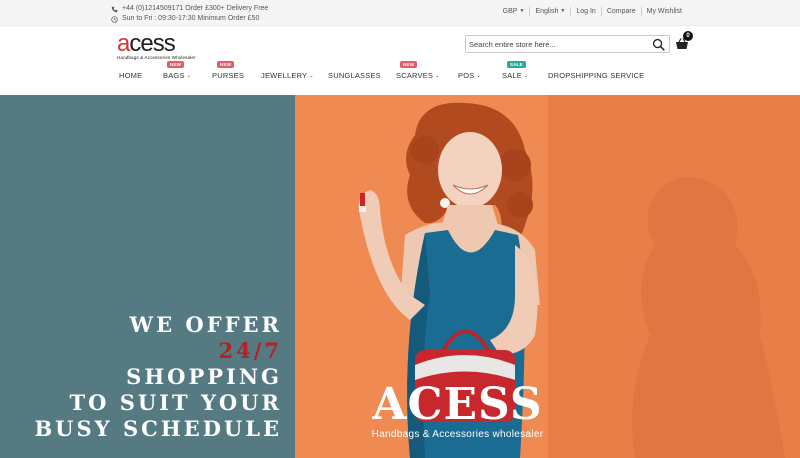 This screenshot has width=800, height=458. Describe the element at coordinates (688, 36) in the screenshot. I see `cart-count: 0` at that location.